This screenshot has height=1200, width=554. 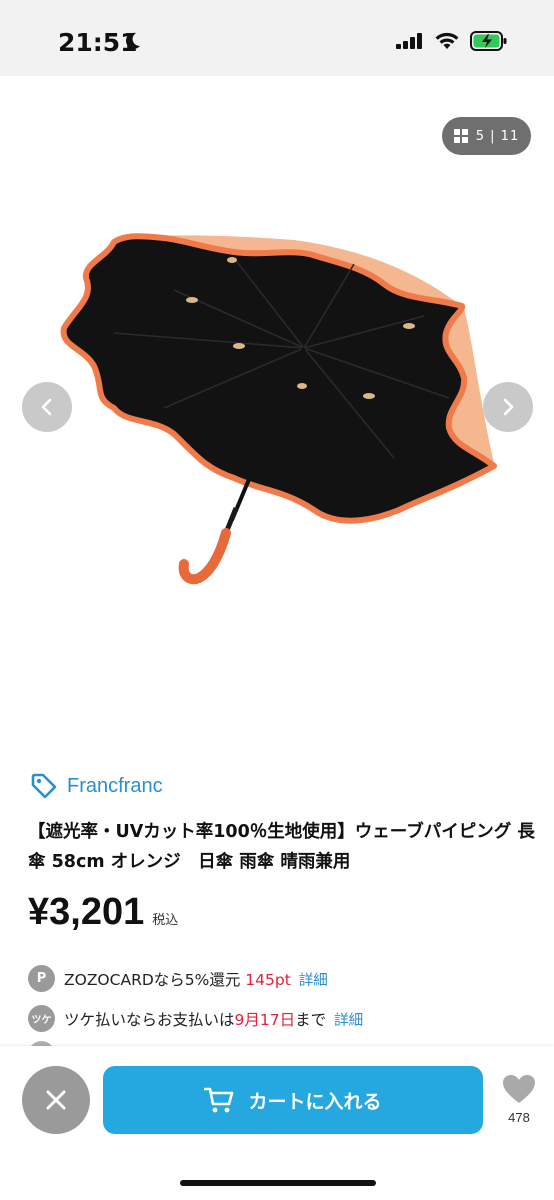 I want to click on close-button, so click(x=56, y=1100).